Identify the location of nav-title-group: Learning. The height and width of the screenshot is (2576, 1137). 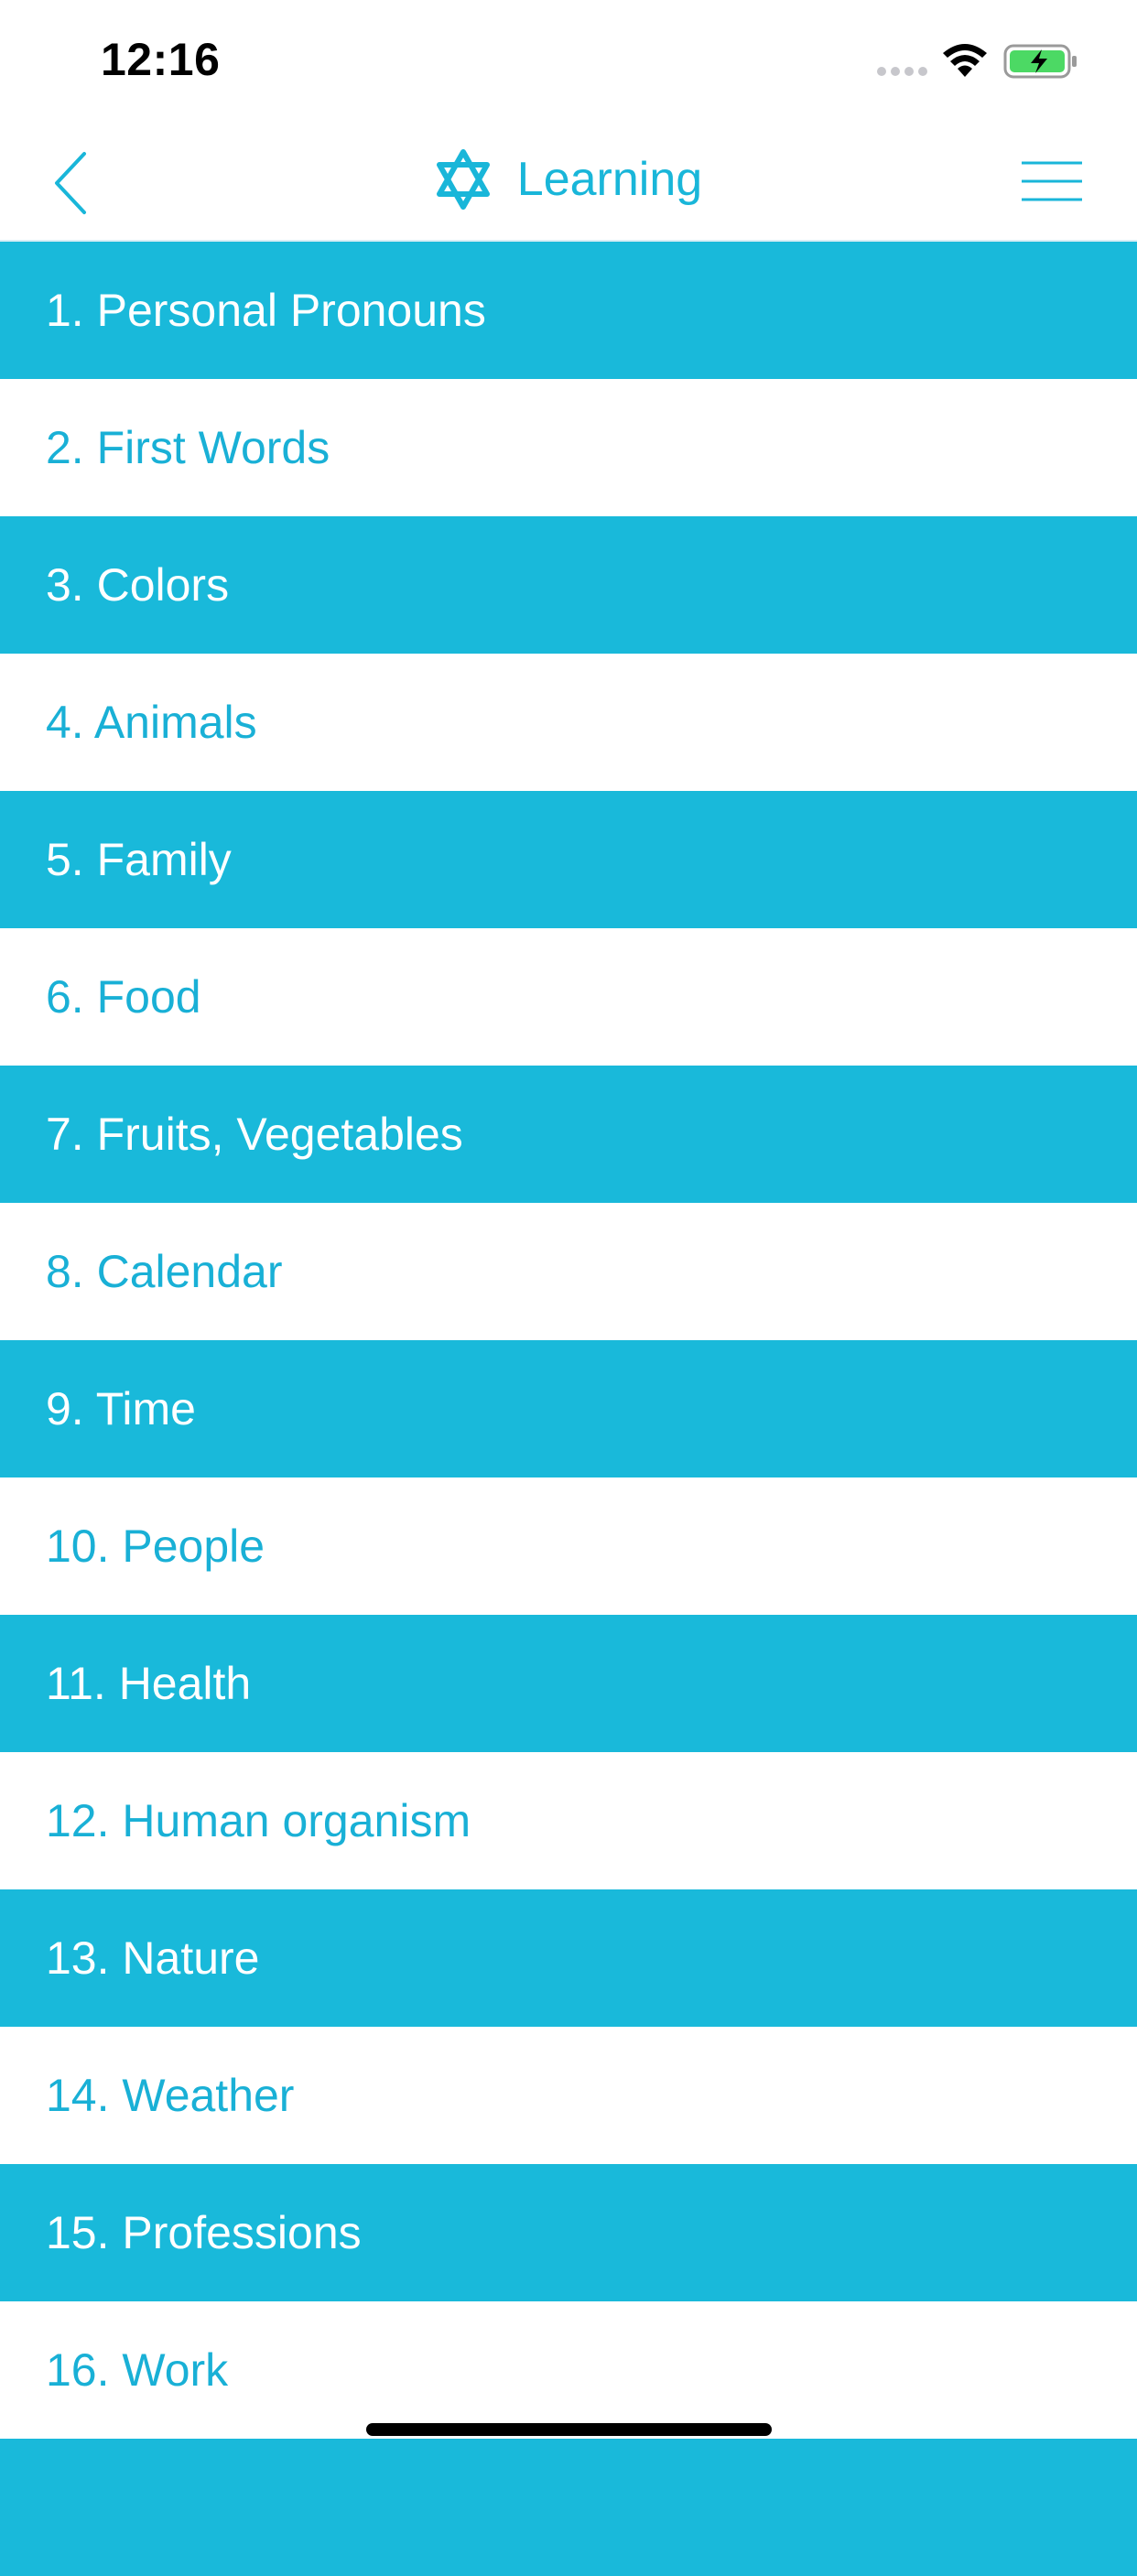
(568, 180).